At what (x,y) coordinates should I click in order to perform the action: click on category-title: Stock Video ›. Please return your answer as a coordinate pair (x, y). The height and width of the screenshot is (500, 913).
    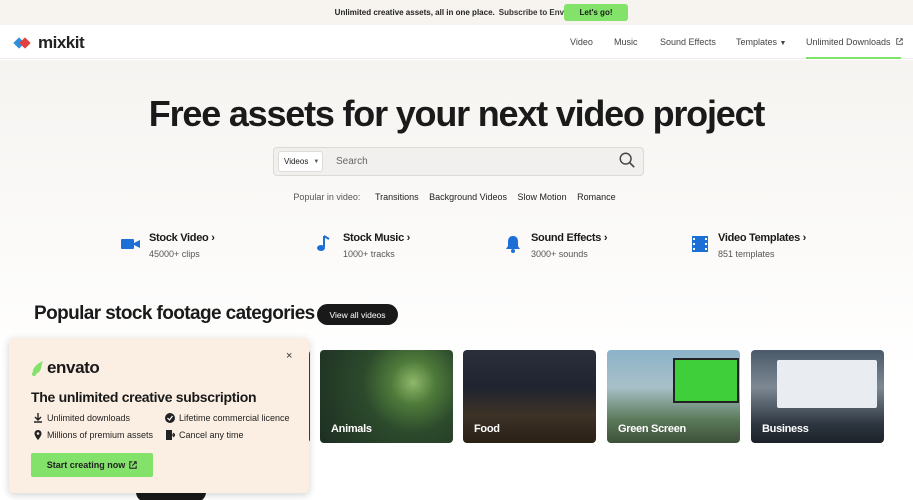
    Looking at the image, I should click on (182, 238).